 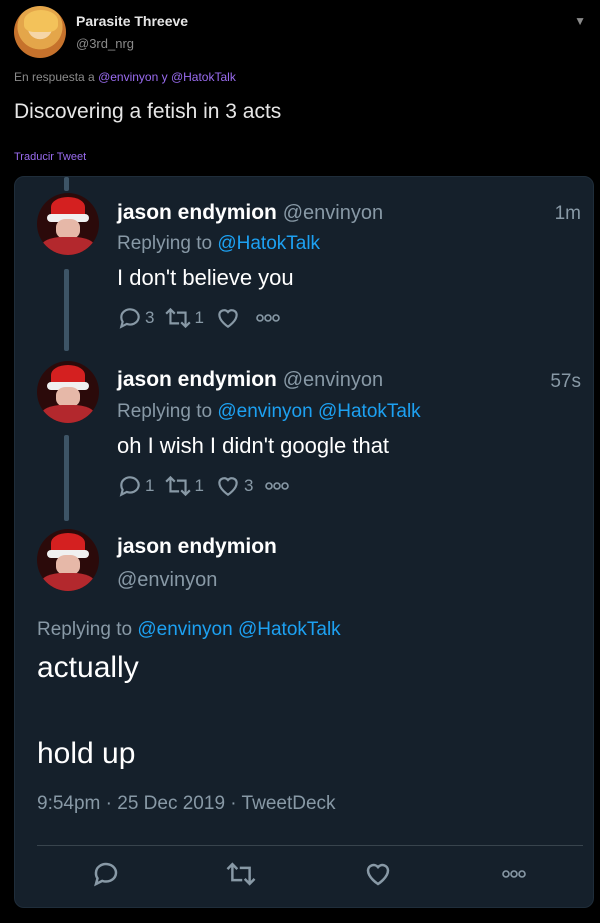 What do you see at coordinates (268, 243) in the screenshot?
I see `replying-to-link: @HatokTalk` at bounding box center [268, 243].